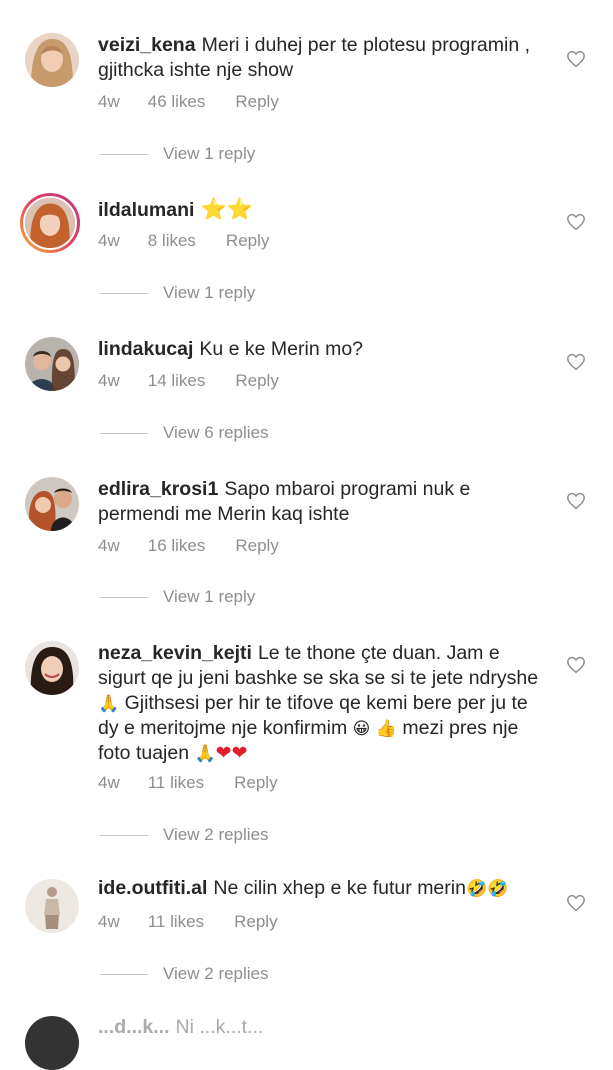 The width and height of the screenshot is (613, 1070). Describe the element at coordinates (216, 432) in the screenshot. I see `view-replies-label: View 6 replies` at that location.